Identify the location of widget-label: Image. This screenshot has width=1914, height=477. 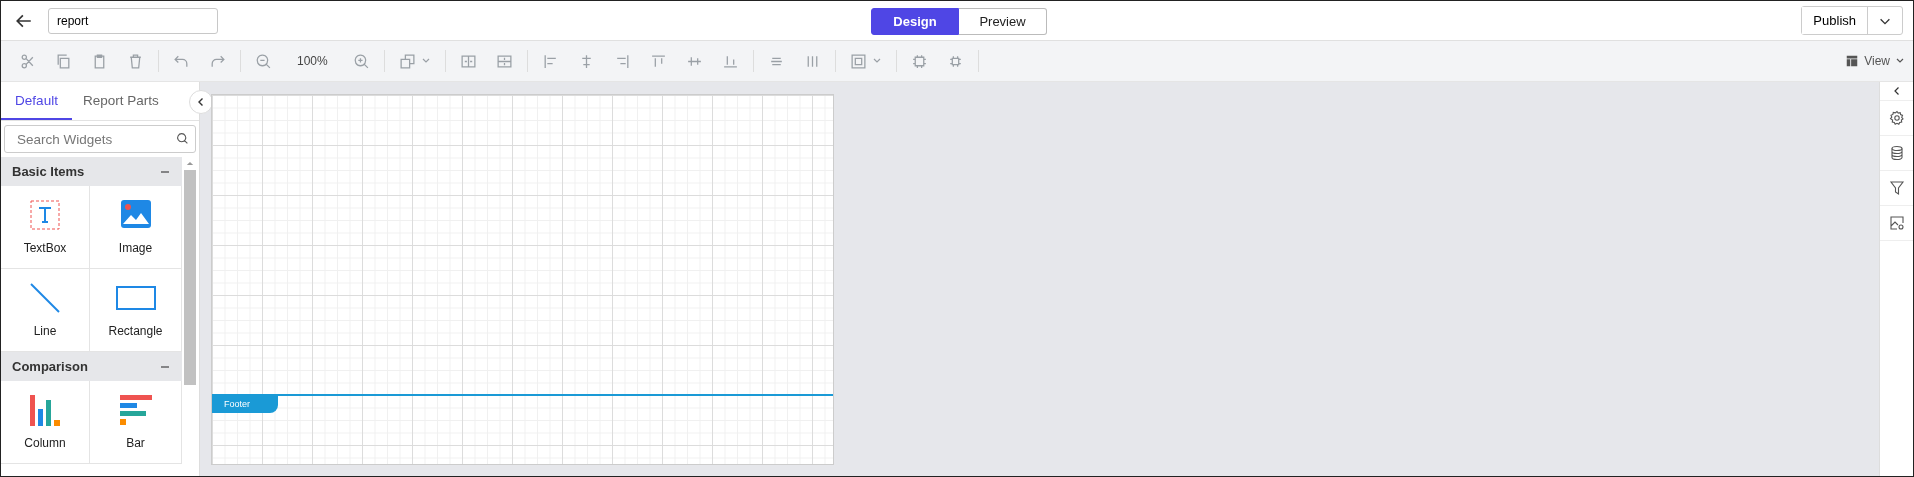
(135, 248).